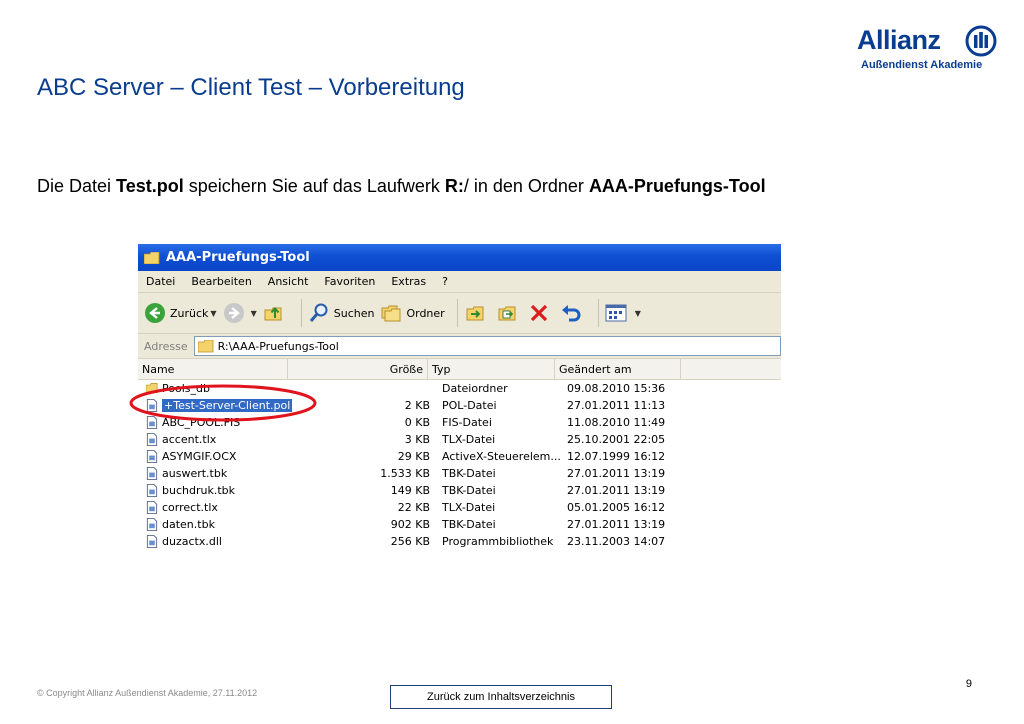  I want to click on delete-button, so click(541, 313).